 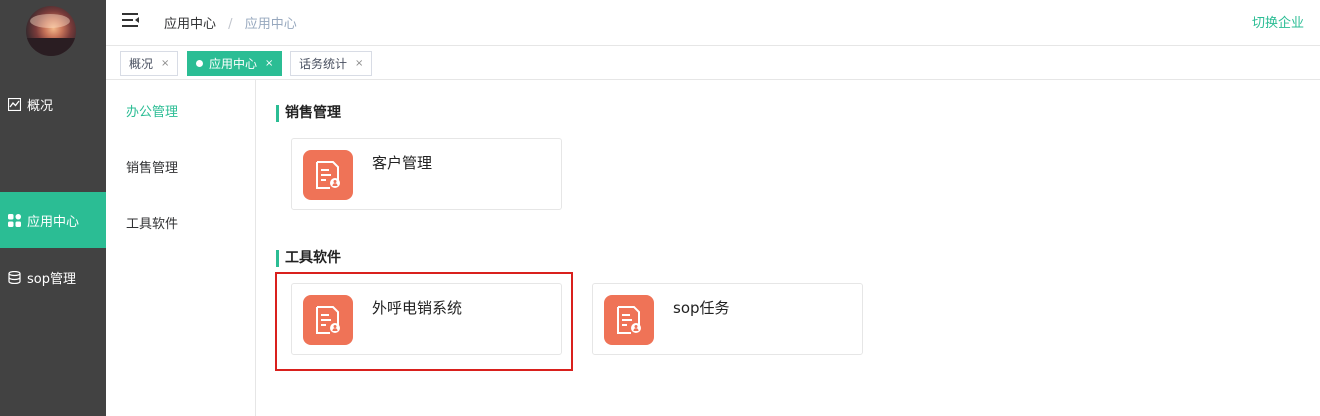 What do you see at coordinates (141, 64) in the screenshot?
I see `tab-label: 概况` at bounding box center [141, 64].